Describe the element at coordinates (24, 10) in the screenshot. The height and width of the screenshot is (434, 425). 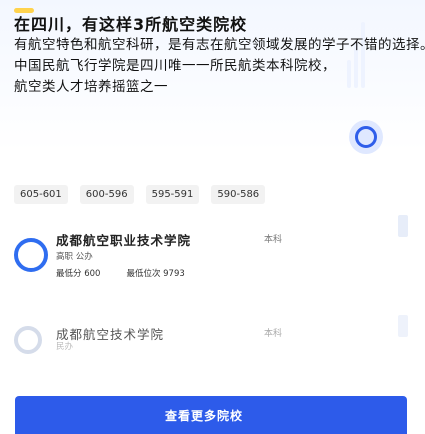
I see `accent-bar` at that location.